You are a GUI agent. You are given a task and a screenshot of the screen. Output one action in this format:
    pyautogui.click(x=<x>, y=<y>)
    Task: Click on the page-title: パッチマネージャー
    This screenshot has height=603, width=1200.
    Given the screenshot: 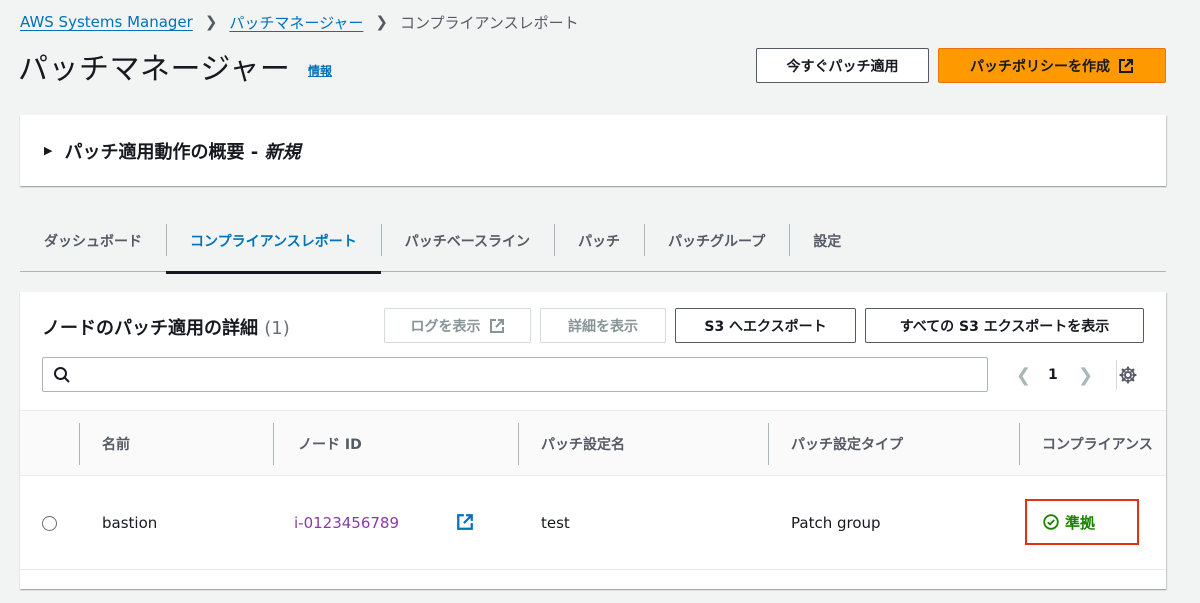 What is the action you would take?
    pyautogui.click(x=154, y=69)
    